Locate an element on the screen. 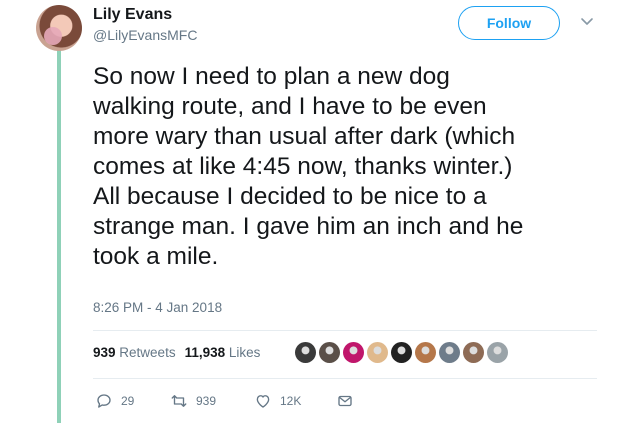  tweet-stats: 939 Retweets 11,938 Likes is located at coordinates (176, 352).